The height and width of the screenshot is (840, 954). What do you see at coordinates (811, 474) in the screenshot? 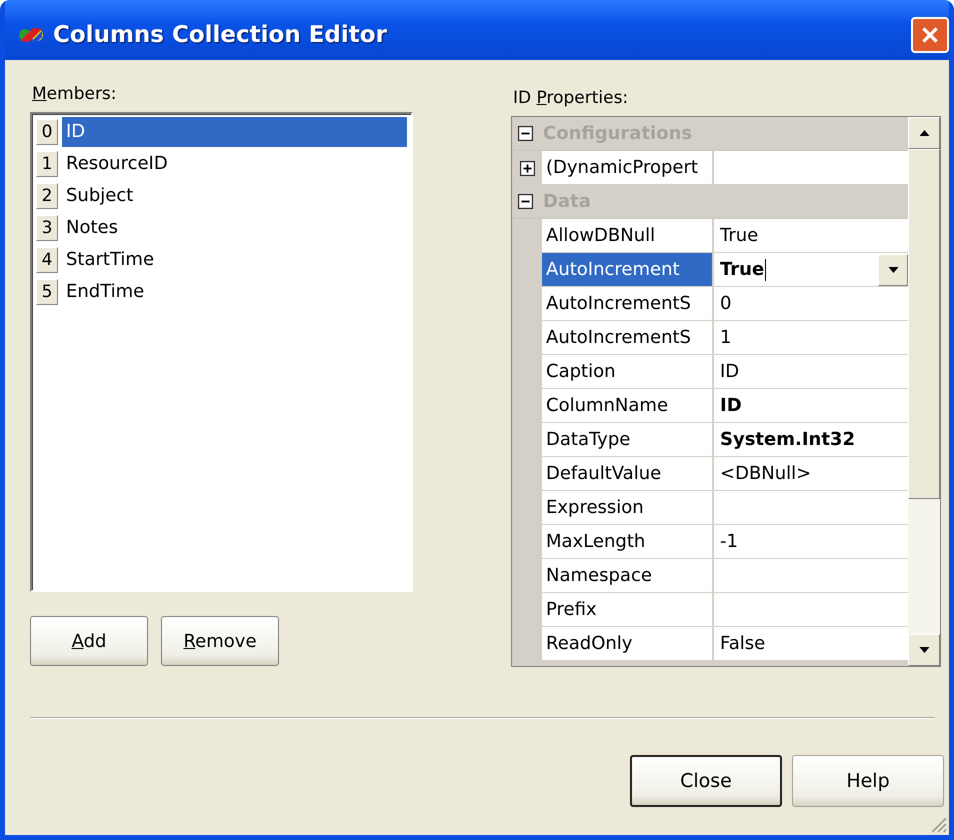
I see `property-value: <DBNull>` at bounding box center [811, 474].